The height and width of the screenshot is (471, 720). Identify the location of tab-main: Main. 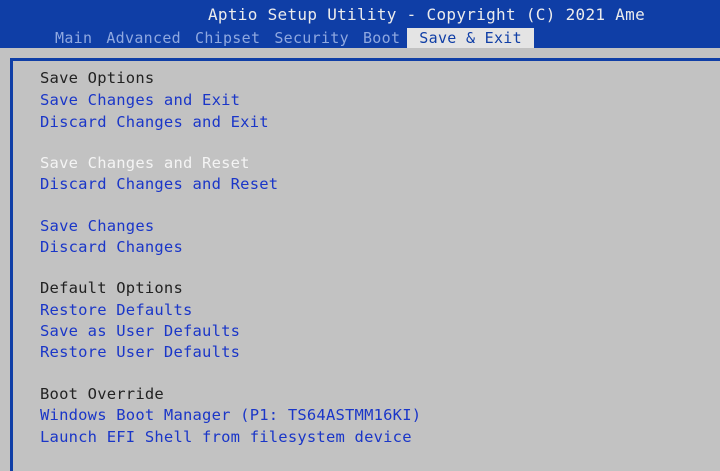
(73, 38).